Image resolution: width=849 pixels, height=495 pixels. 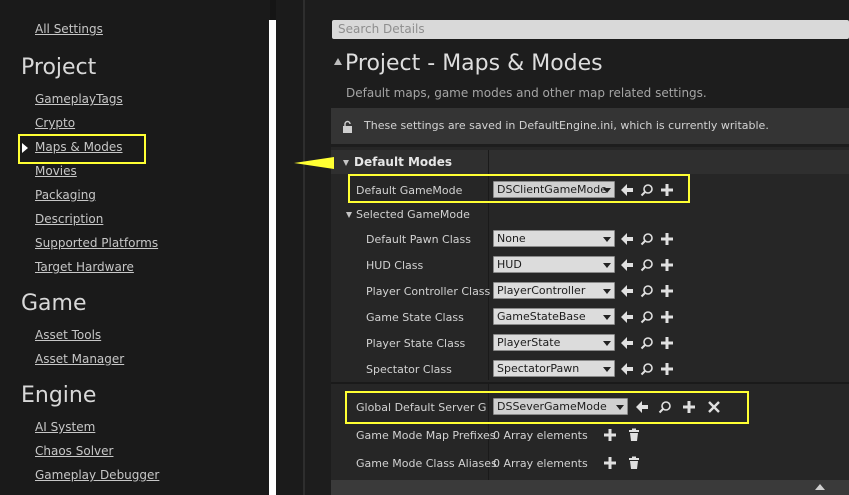 I want to click on scroll-up-icon, so click(x=820, y=487).